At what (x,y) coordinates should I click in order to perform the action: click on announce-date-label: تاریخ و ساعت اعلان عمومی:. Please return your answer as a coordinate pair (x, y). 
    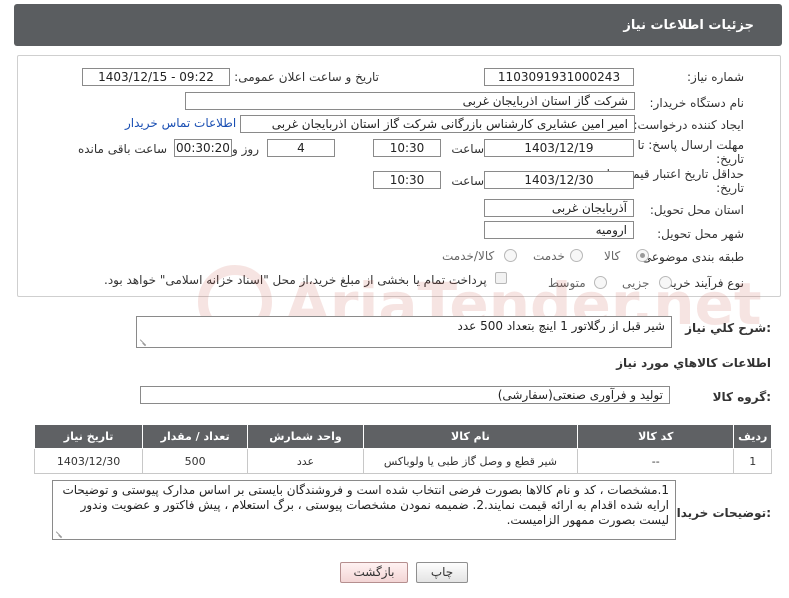
    Looking at the image, I should click on (306, 77).